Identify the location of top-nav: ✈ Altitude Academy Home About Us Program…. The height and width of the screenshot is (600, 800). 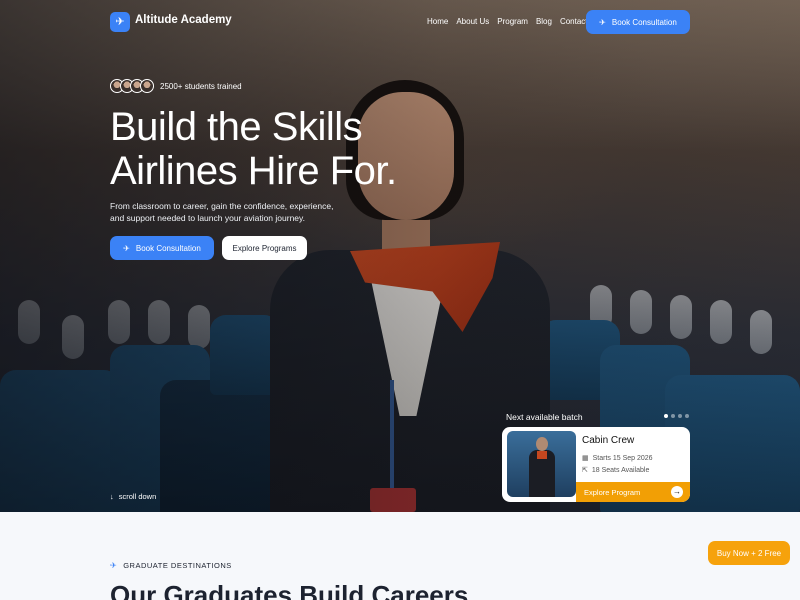
(400, 22).